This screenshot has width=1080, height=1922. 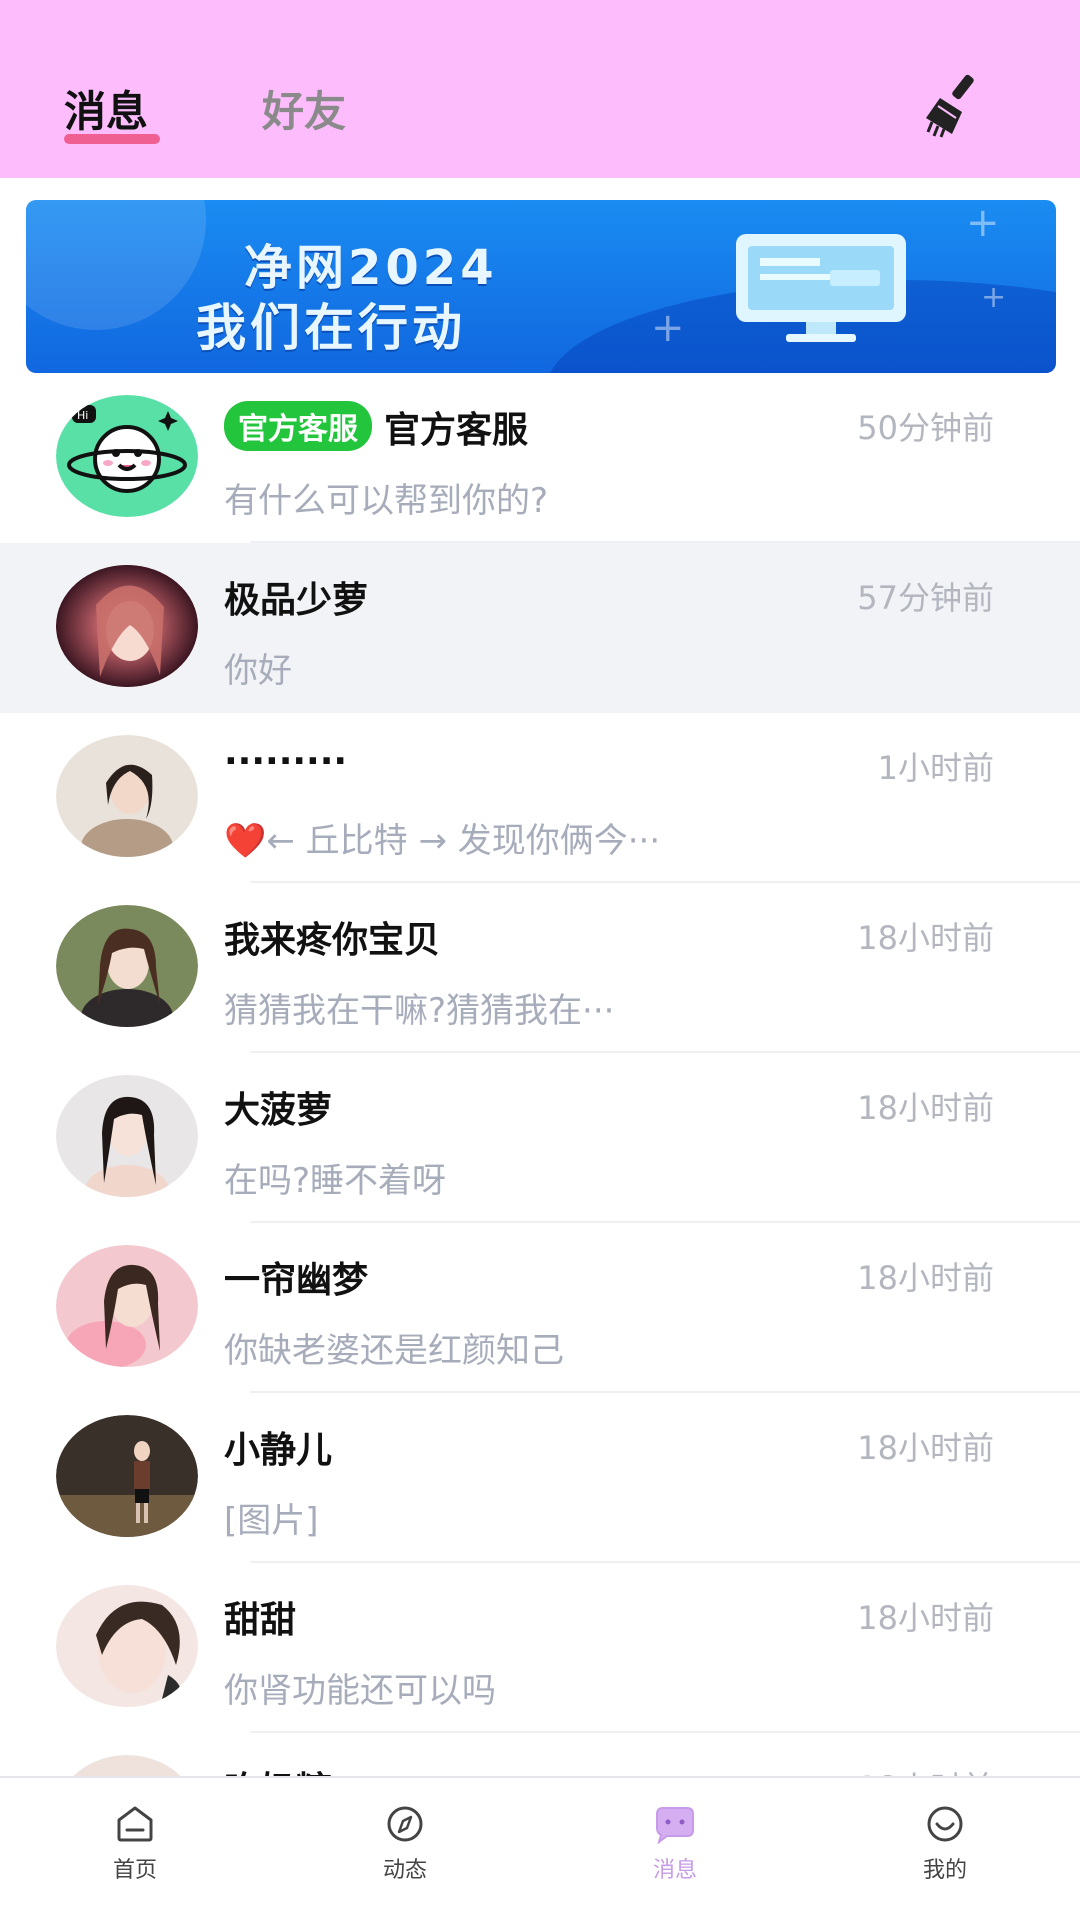 What do you see at coordinates (540, 1478) in the screenshot?
I see `conversation-row: 小静儿 18小时前 [图片]` at bounding box center [540, 1478].